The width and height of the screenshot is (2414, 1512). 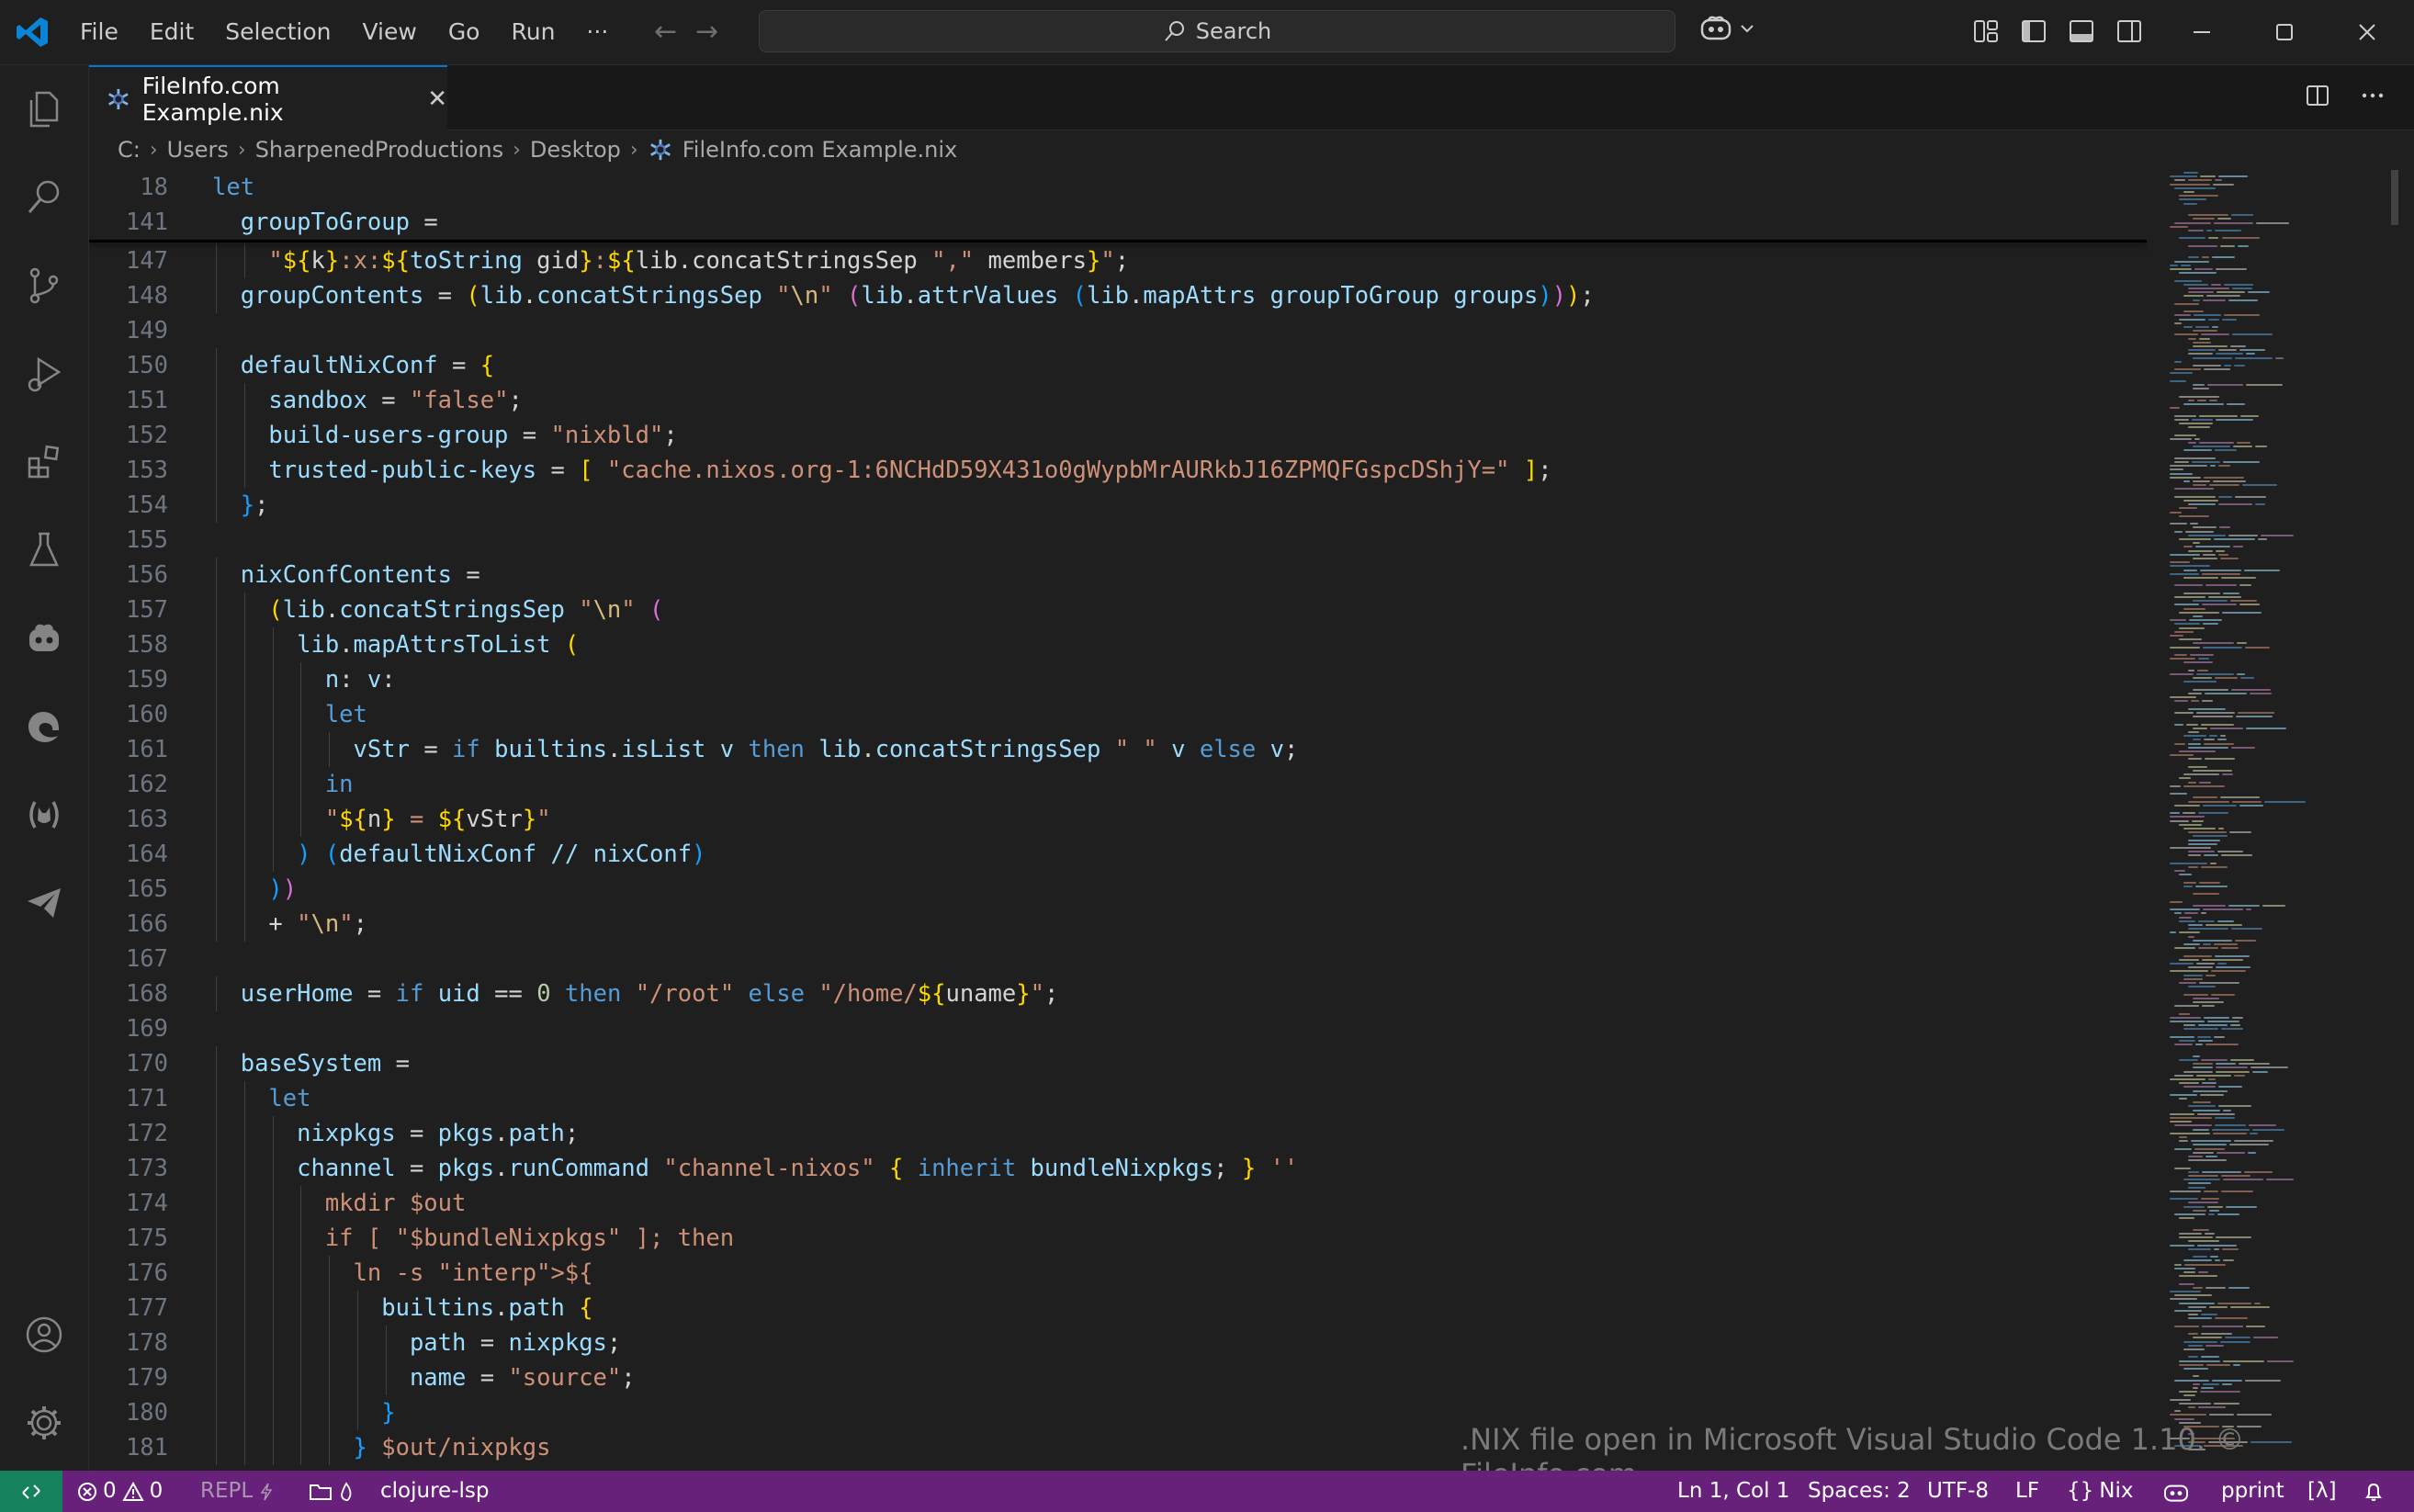 I want to click on copilot-menu, so click(x=1726, y=28).